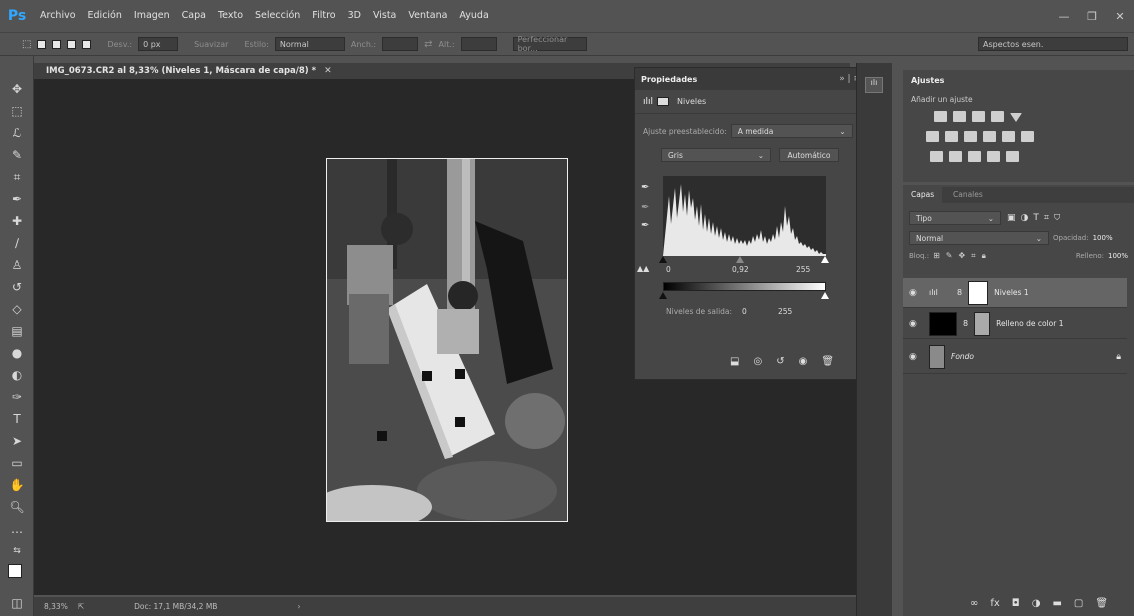 This screenshot has height=616, width=1134. Describe the element at coordinates (17, 265) in the screenshot. I see `stamp-tool-icon: ♙` at that location.